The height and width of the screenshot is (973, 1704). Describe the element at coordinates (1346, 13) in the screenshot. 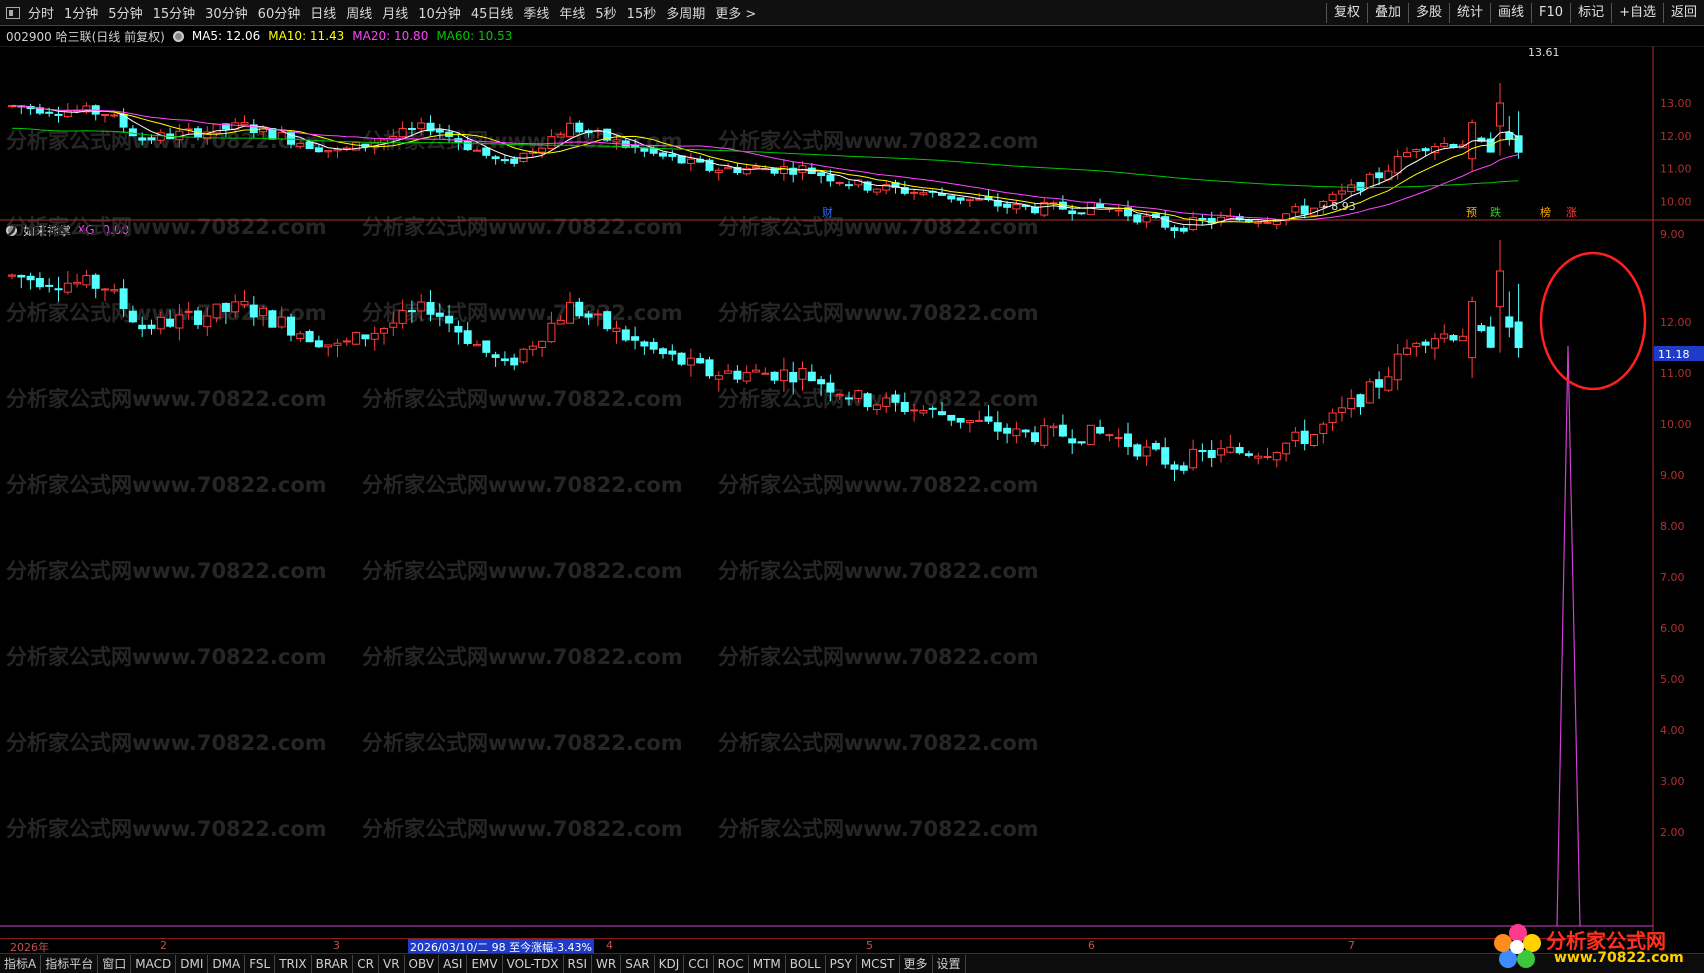

I see `tool-button-0: 复权` at that location.